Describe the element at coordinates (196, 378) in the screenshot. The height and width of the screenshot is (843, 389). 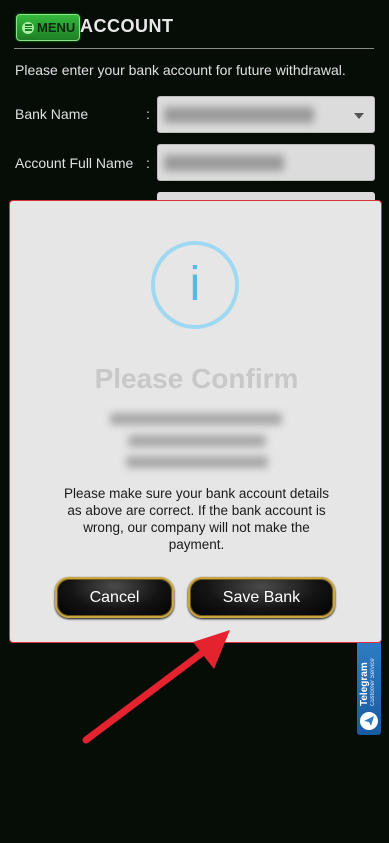
I see `dialog-title: Please Confirm` at that location.